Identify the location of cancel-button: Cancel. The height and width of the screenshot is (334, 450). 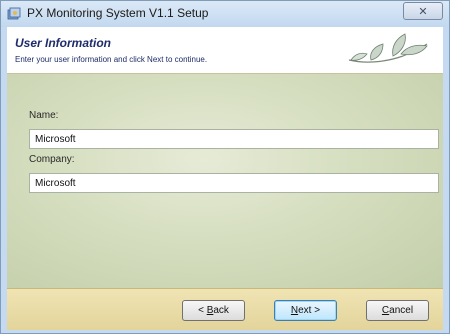
(397, 310).